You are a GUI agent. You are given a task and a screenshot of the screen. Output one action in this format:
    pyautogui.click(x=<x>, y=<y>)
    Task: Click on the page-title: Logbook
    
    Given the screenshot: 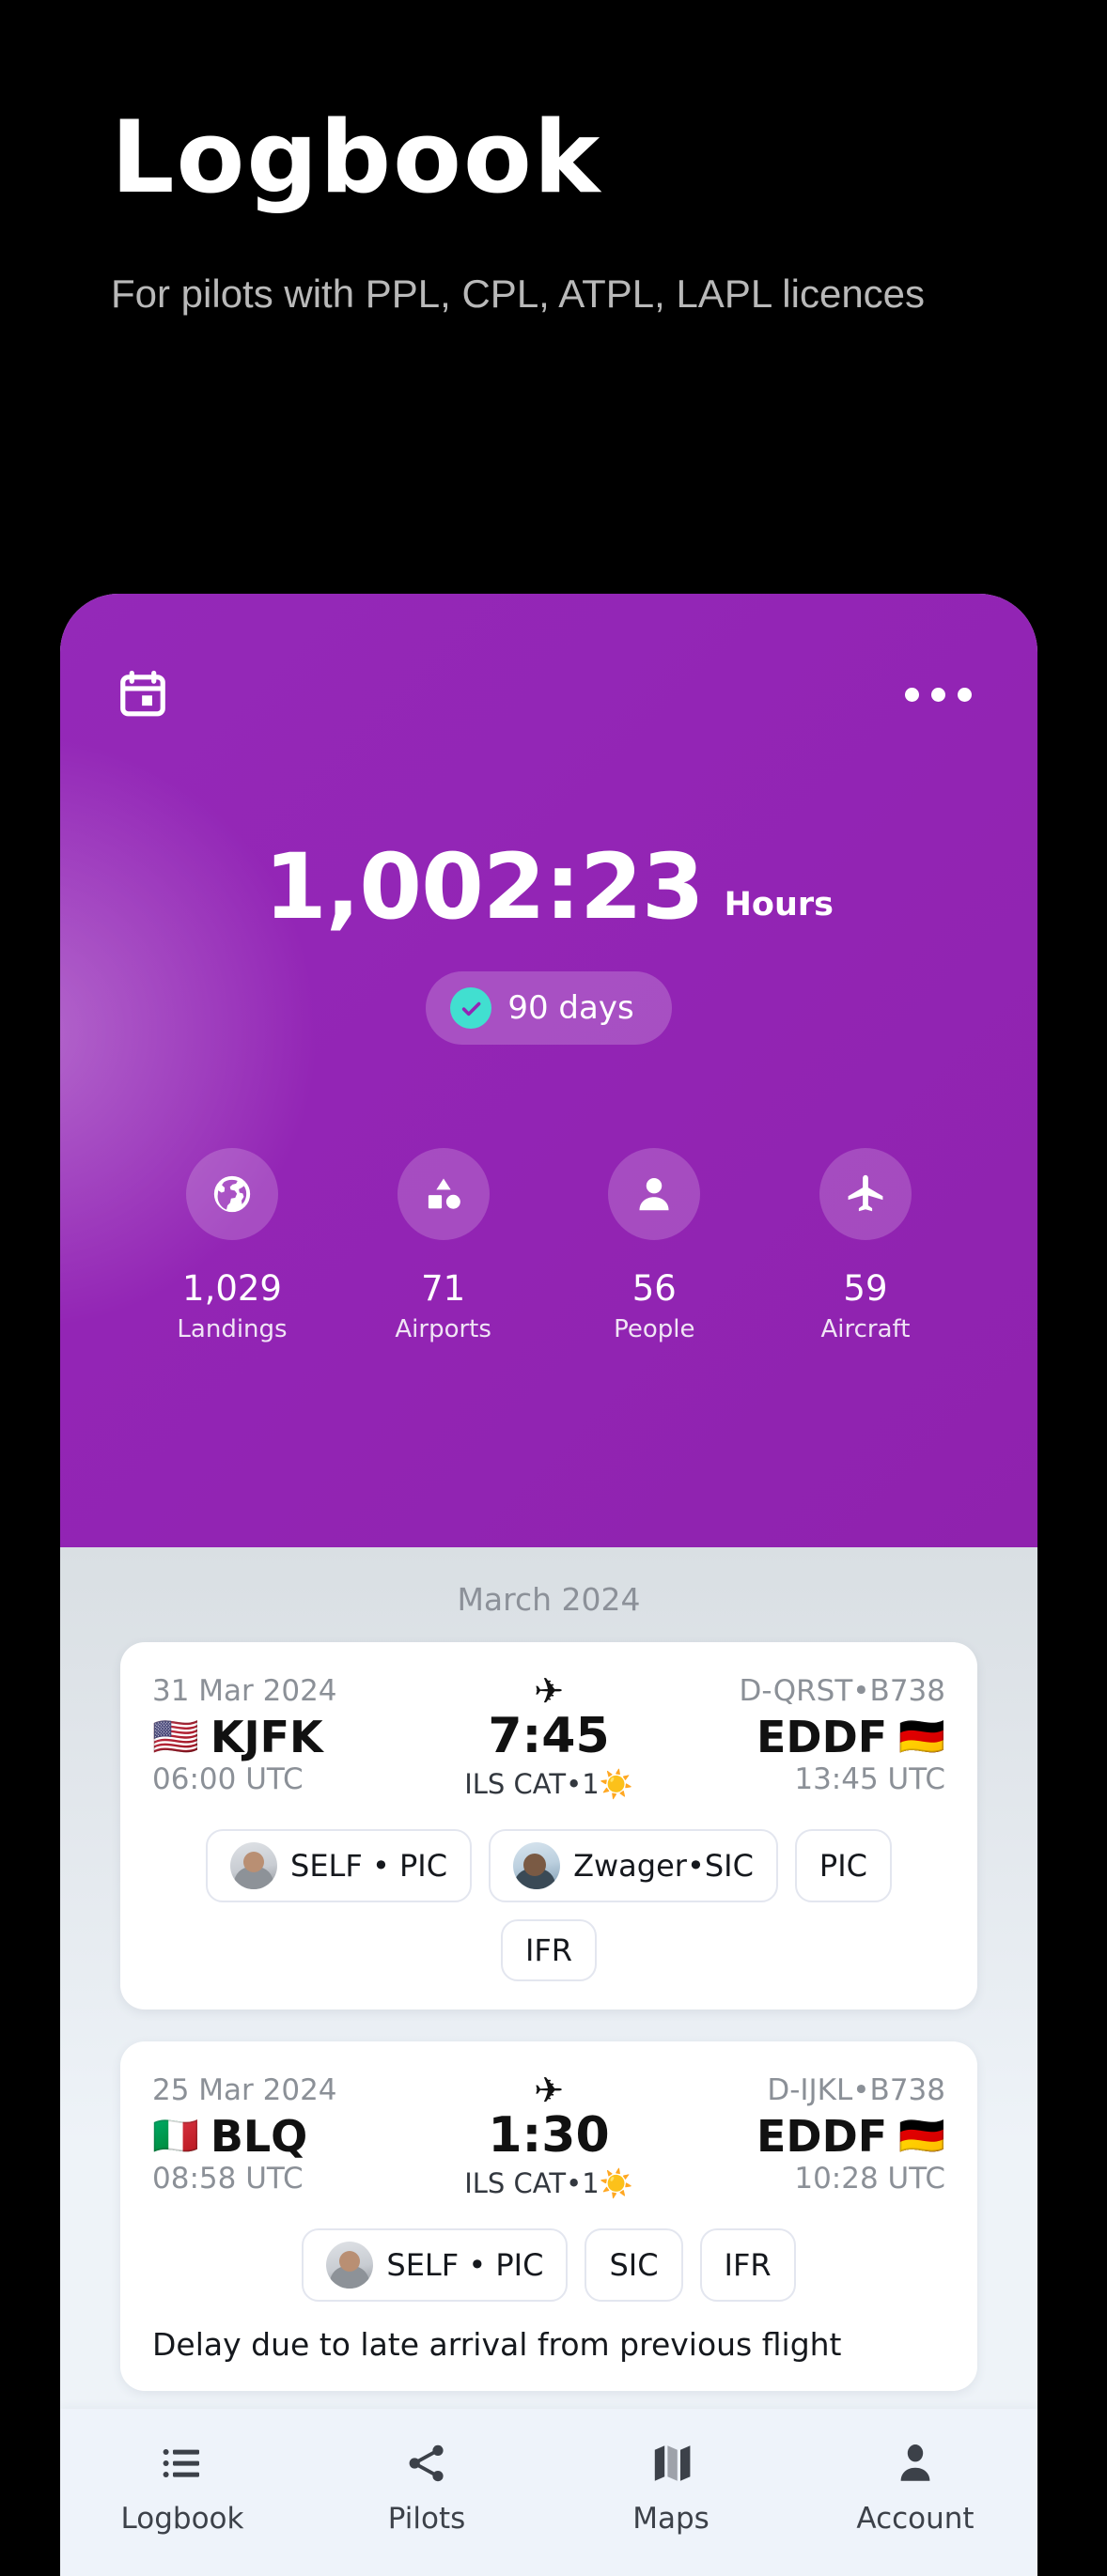 What is the action you would take?
    pyautogui.click(x=357, y=158)
    